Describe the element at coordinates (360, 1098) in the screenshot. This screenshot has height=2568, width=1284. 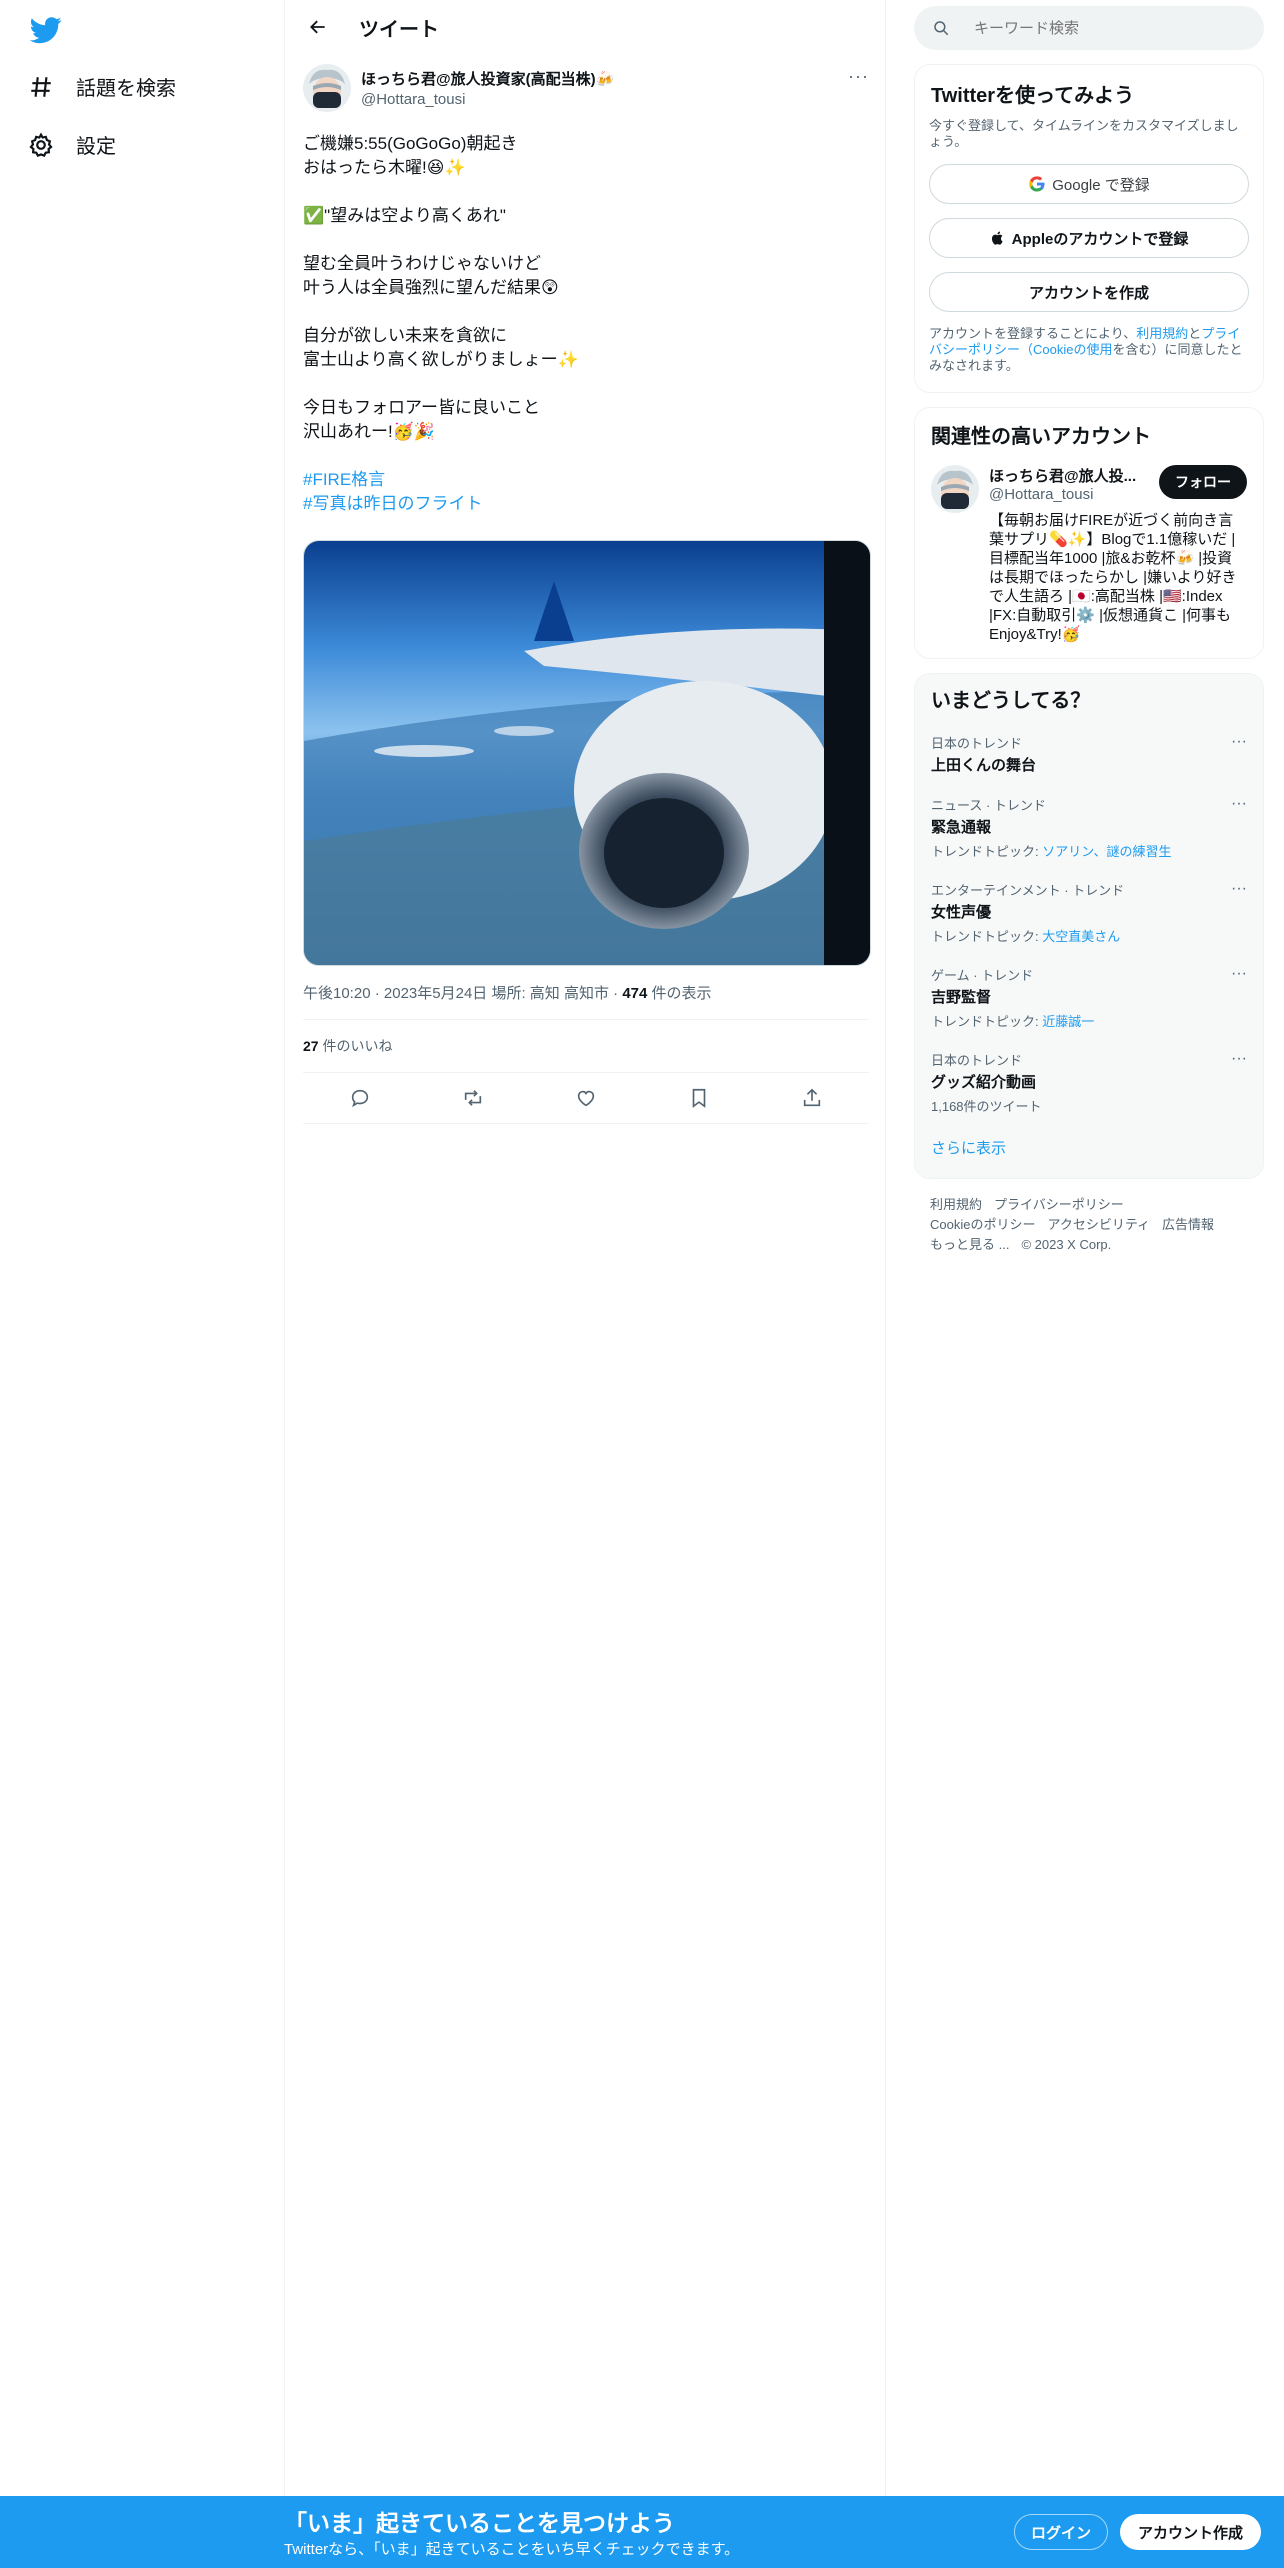
I see `reply-icon` at that location.